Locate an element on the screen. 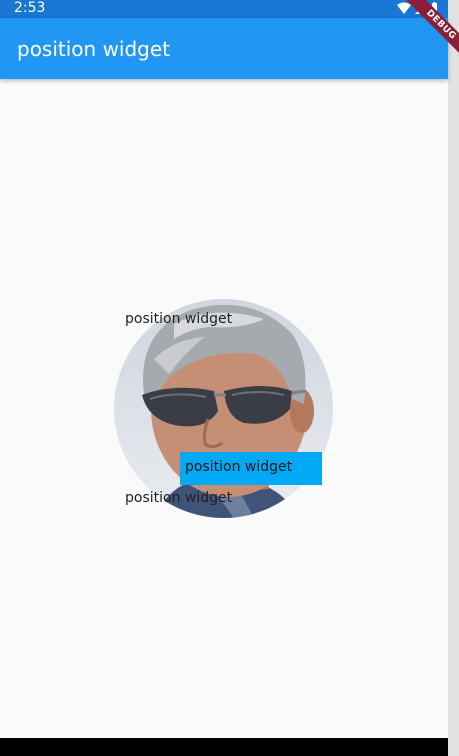 This screenshot has width=459, height=756. debug-banner: DEBUG is located at coordinates (419, 30).